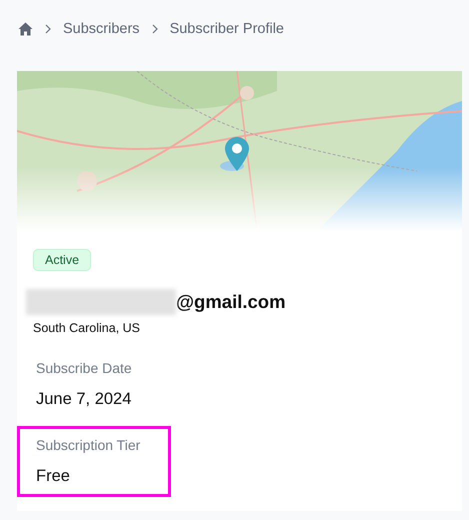  What do you see at coordinates (62, 260) in the screenshot?
I see `status-badge: Active` at bounding box center [62, 260].